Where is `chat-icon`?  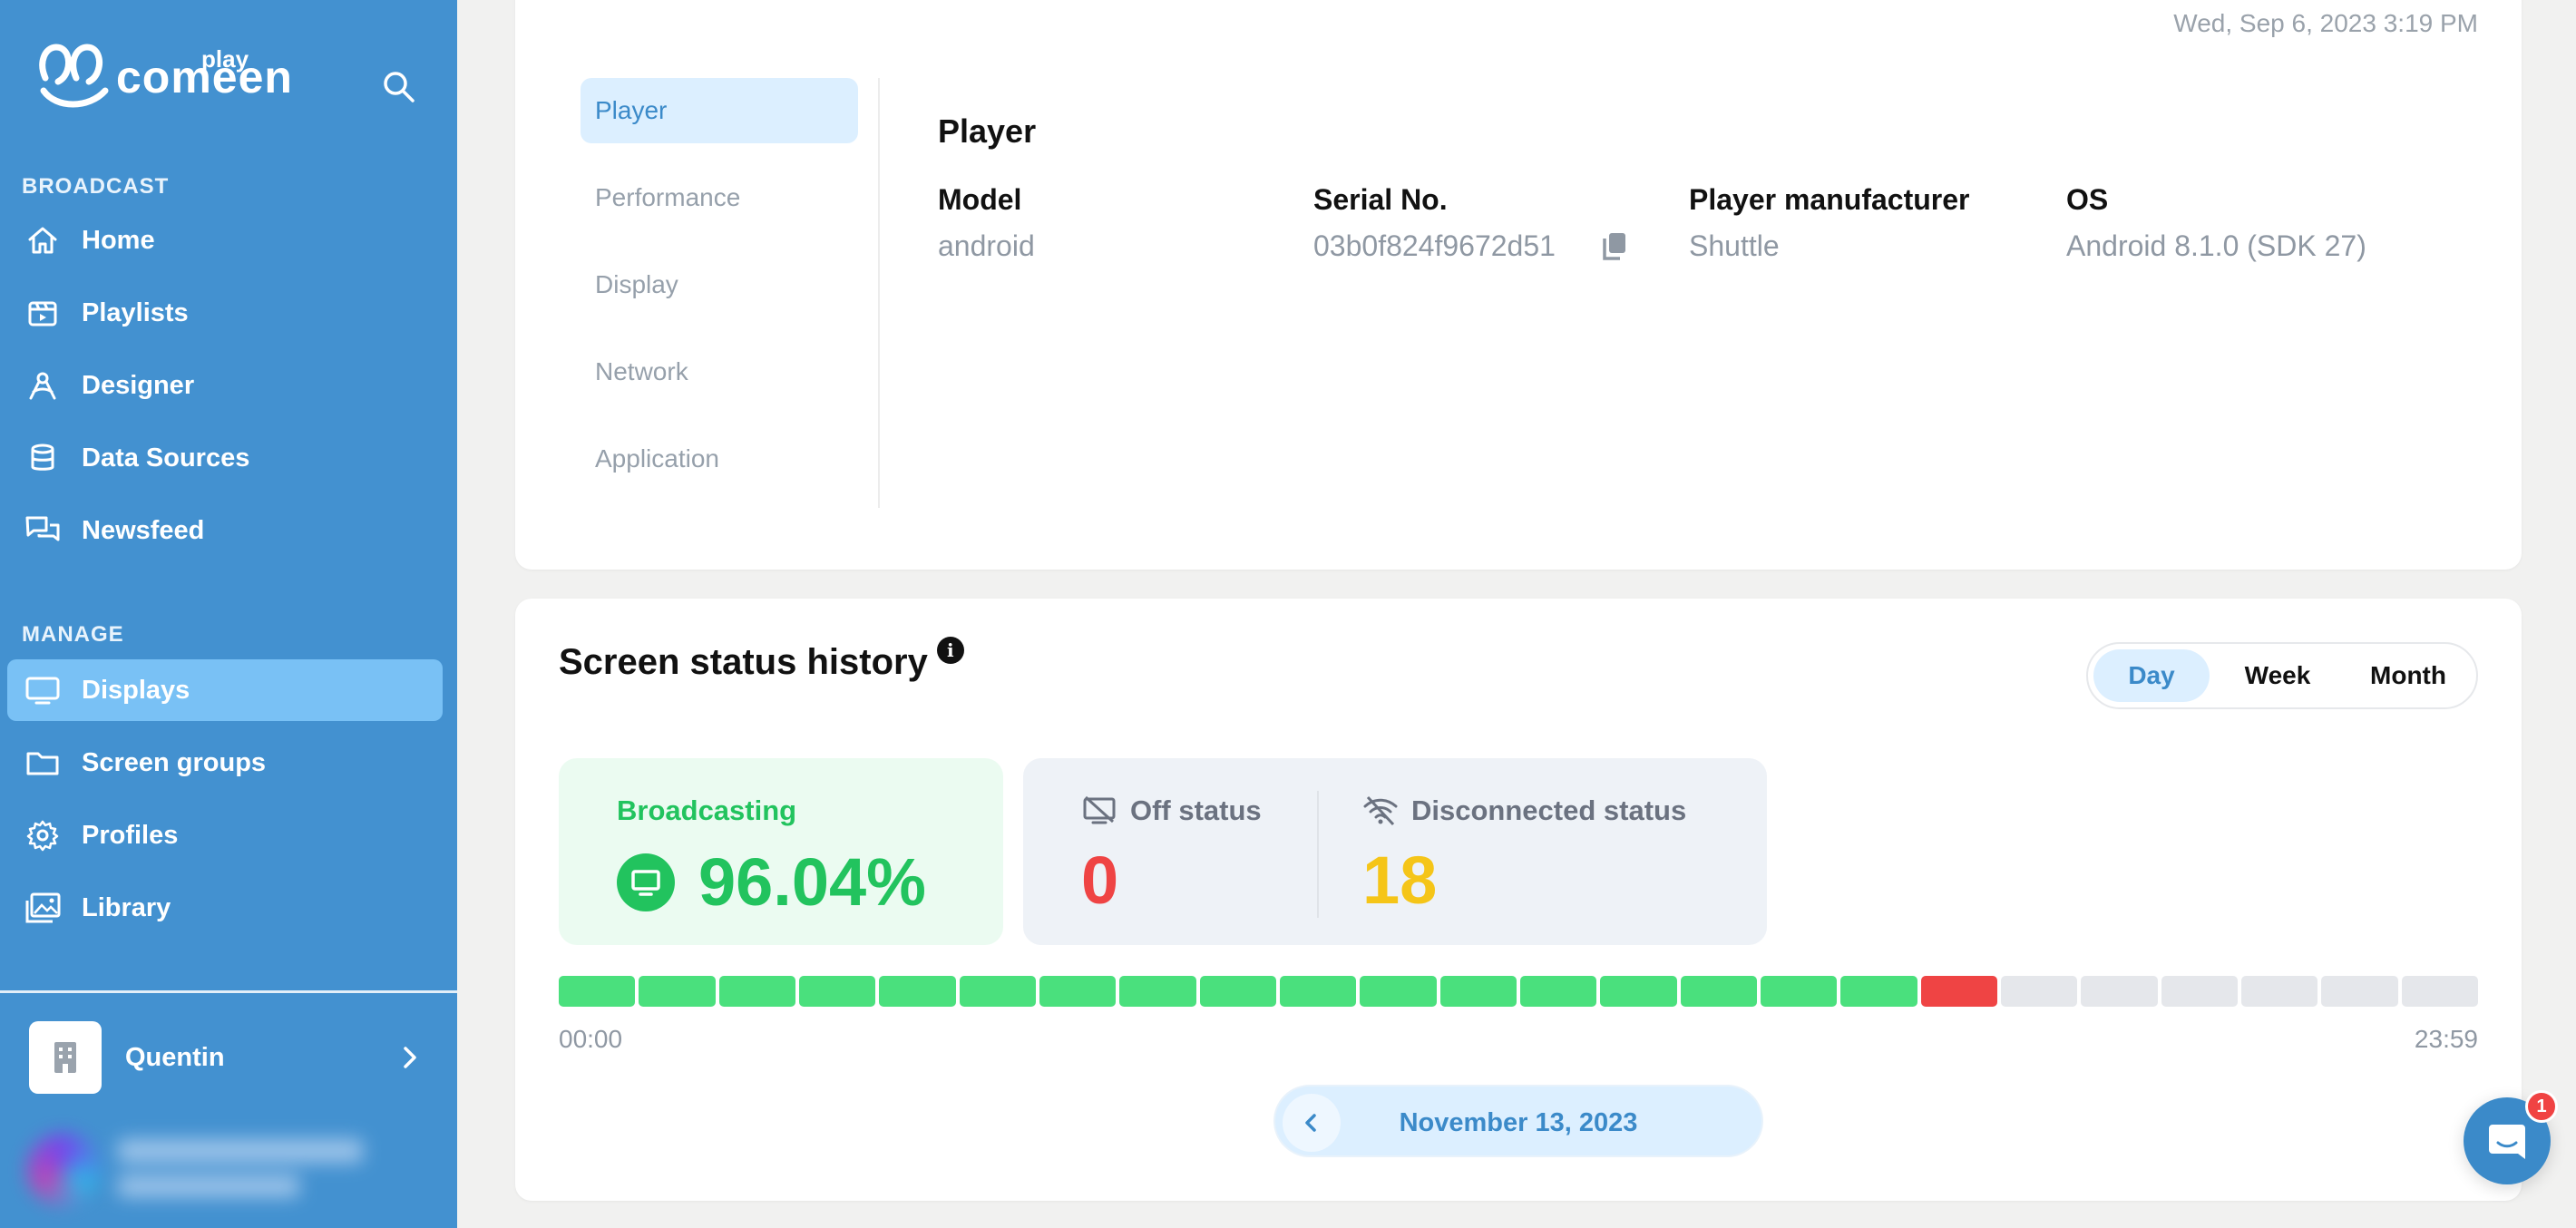 chat-icon is located at coordinates (2507, 1142).